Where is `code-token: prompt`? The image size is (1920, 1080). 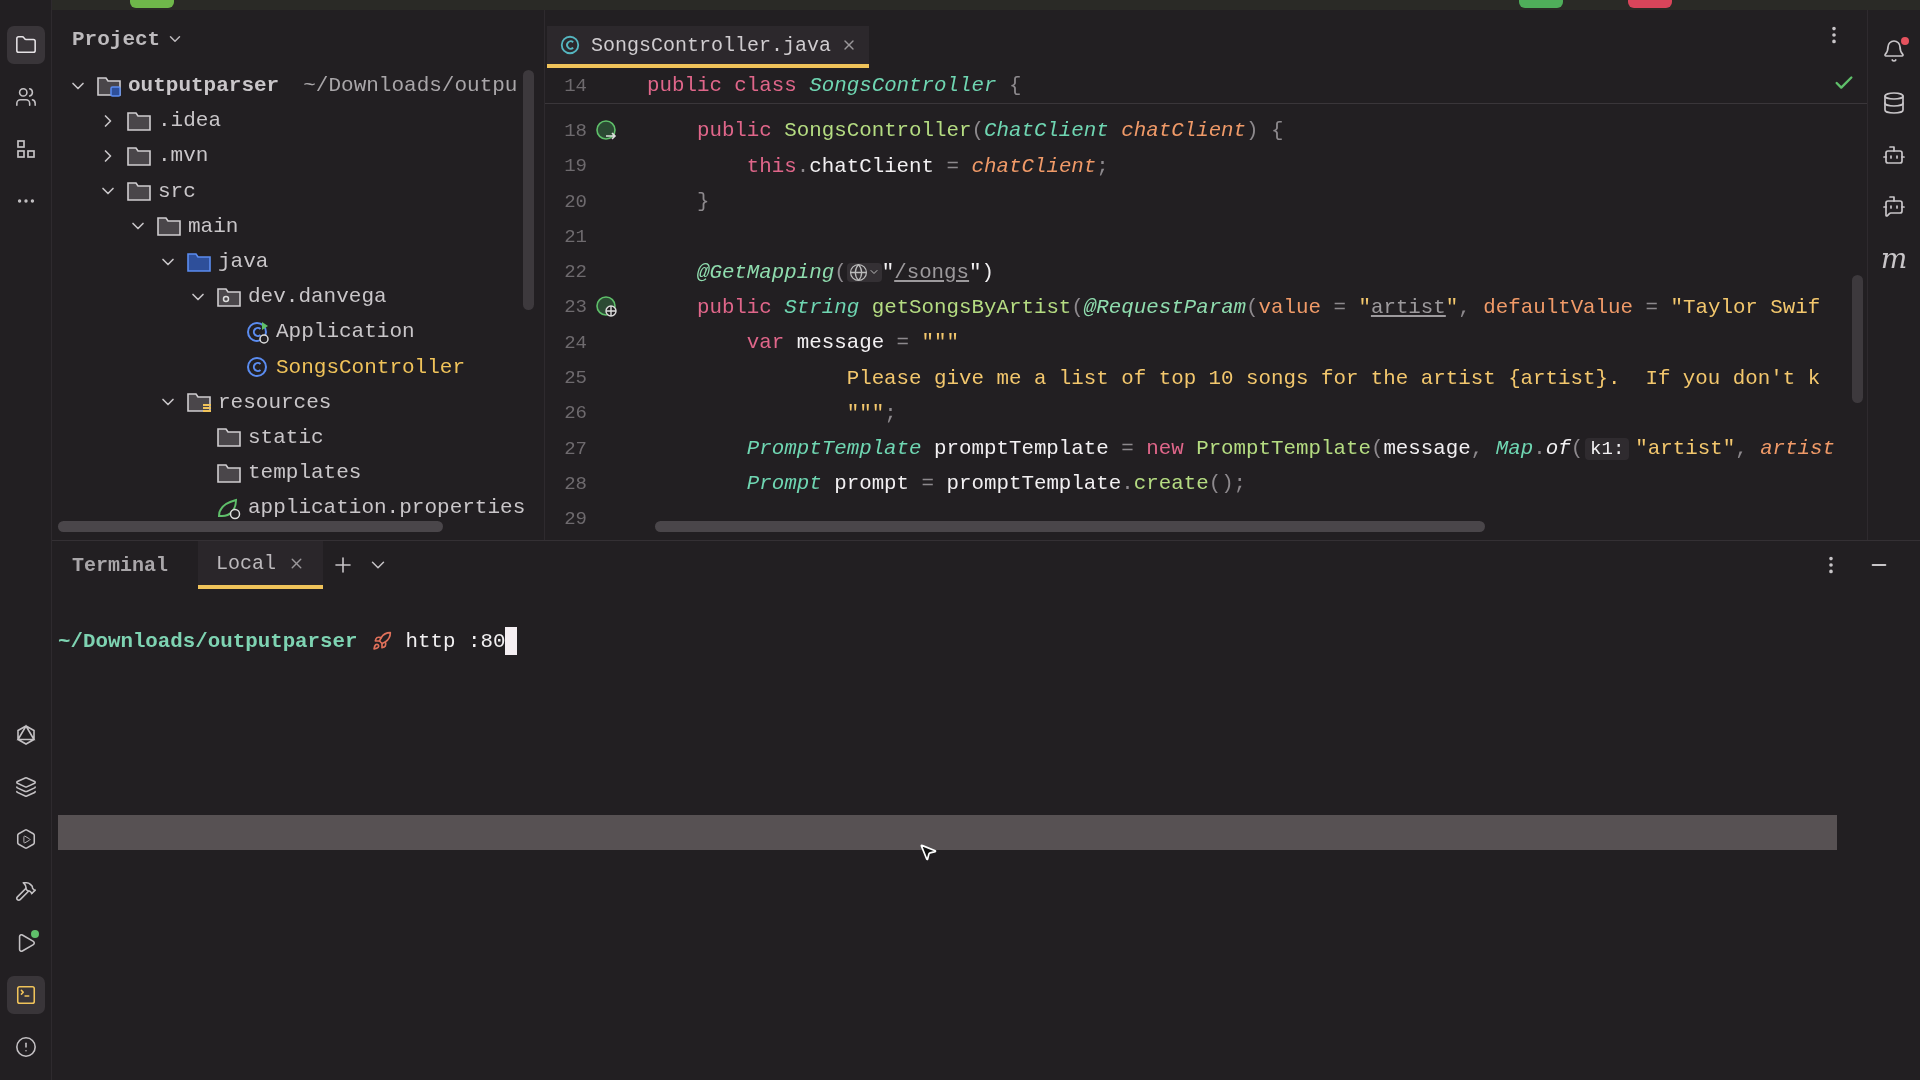 code-token: prompt is located at coordinates (872, 484).